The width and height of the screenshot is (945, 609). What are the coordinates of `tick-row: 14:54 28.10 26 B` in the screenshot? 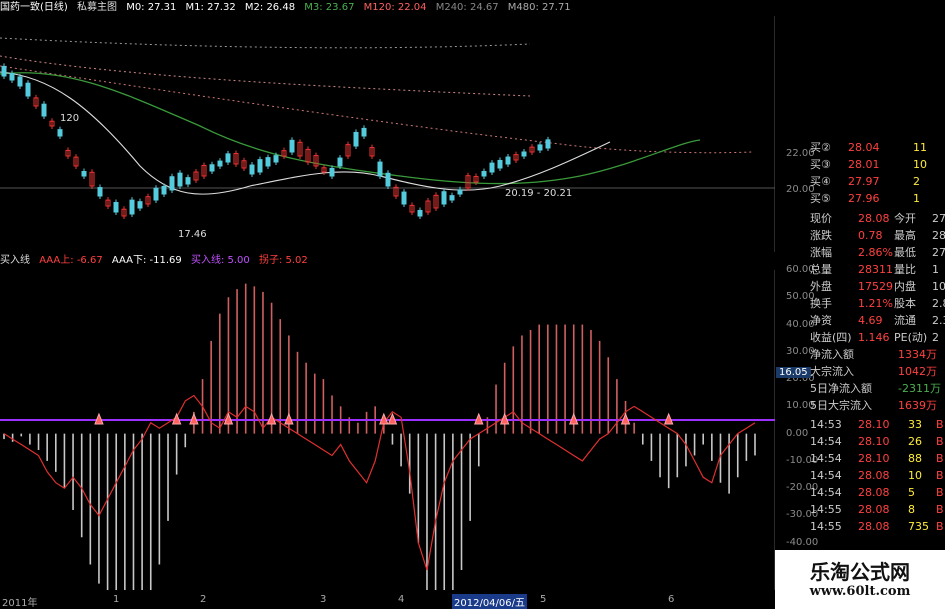 It's located at (876, 442).